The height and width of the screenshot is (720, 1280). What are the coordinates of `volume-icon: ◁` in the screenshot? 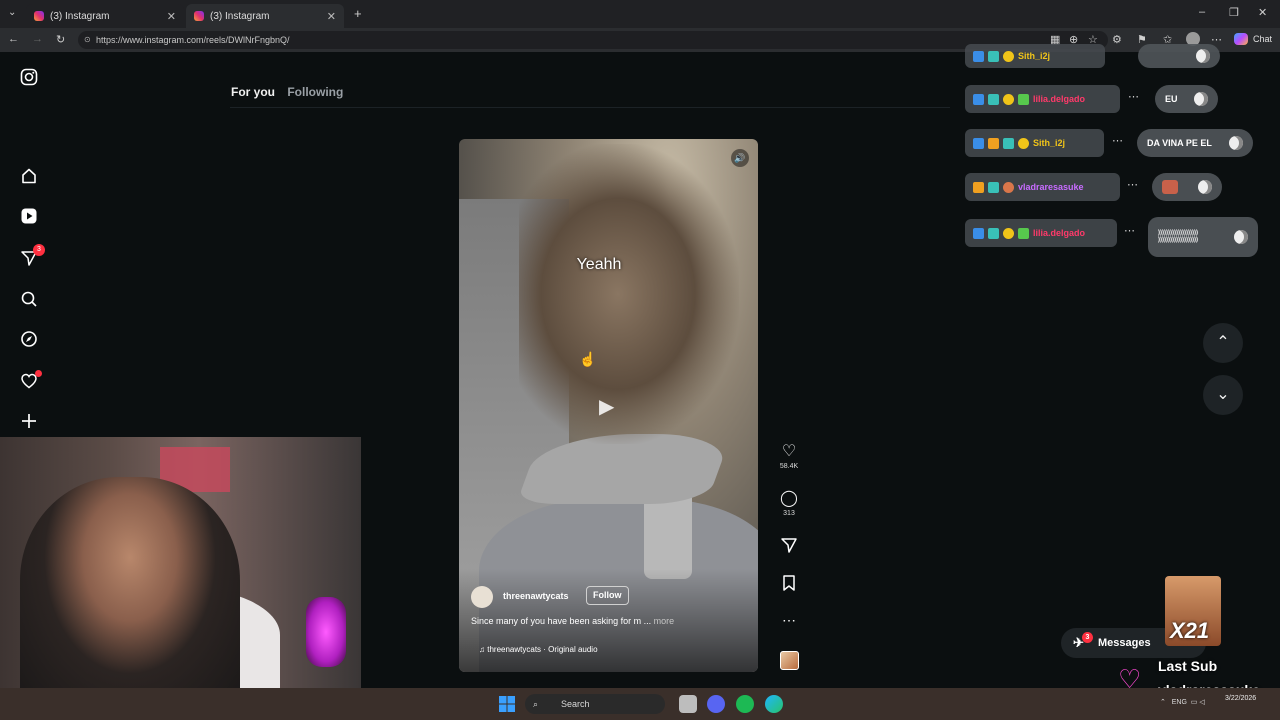 It's located at (1201, 702).